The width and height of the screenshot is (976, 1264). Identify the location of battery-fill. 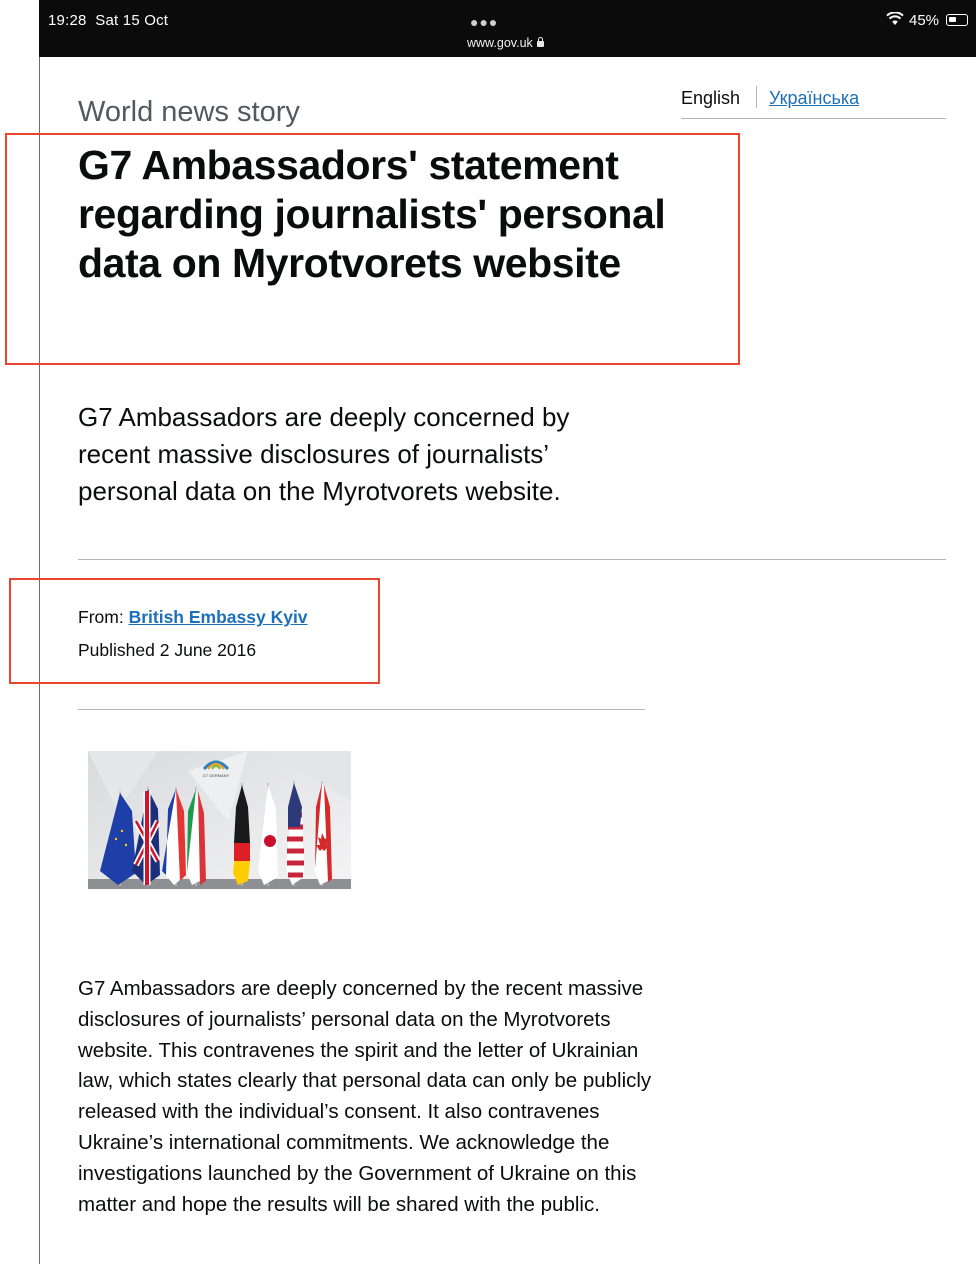
(952, 19).